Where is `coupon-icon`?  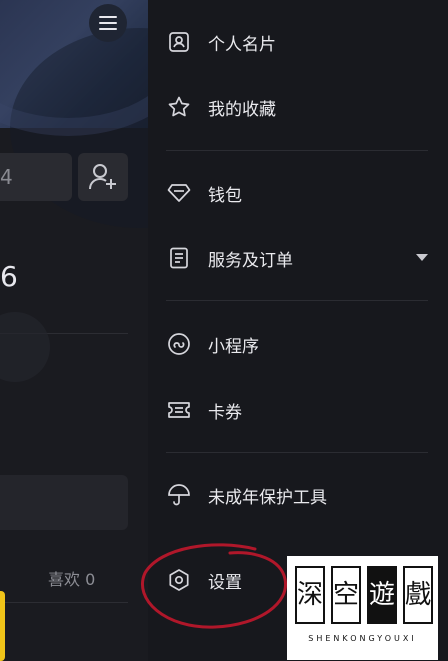
coupon-icon is located at coordinates (179, 410).